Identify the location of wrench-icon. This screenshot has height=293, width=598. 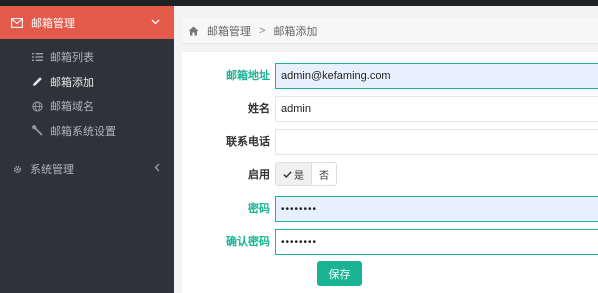
(37, 131).